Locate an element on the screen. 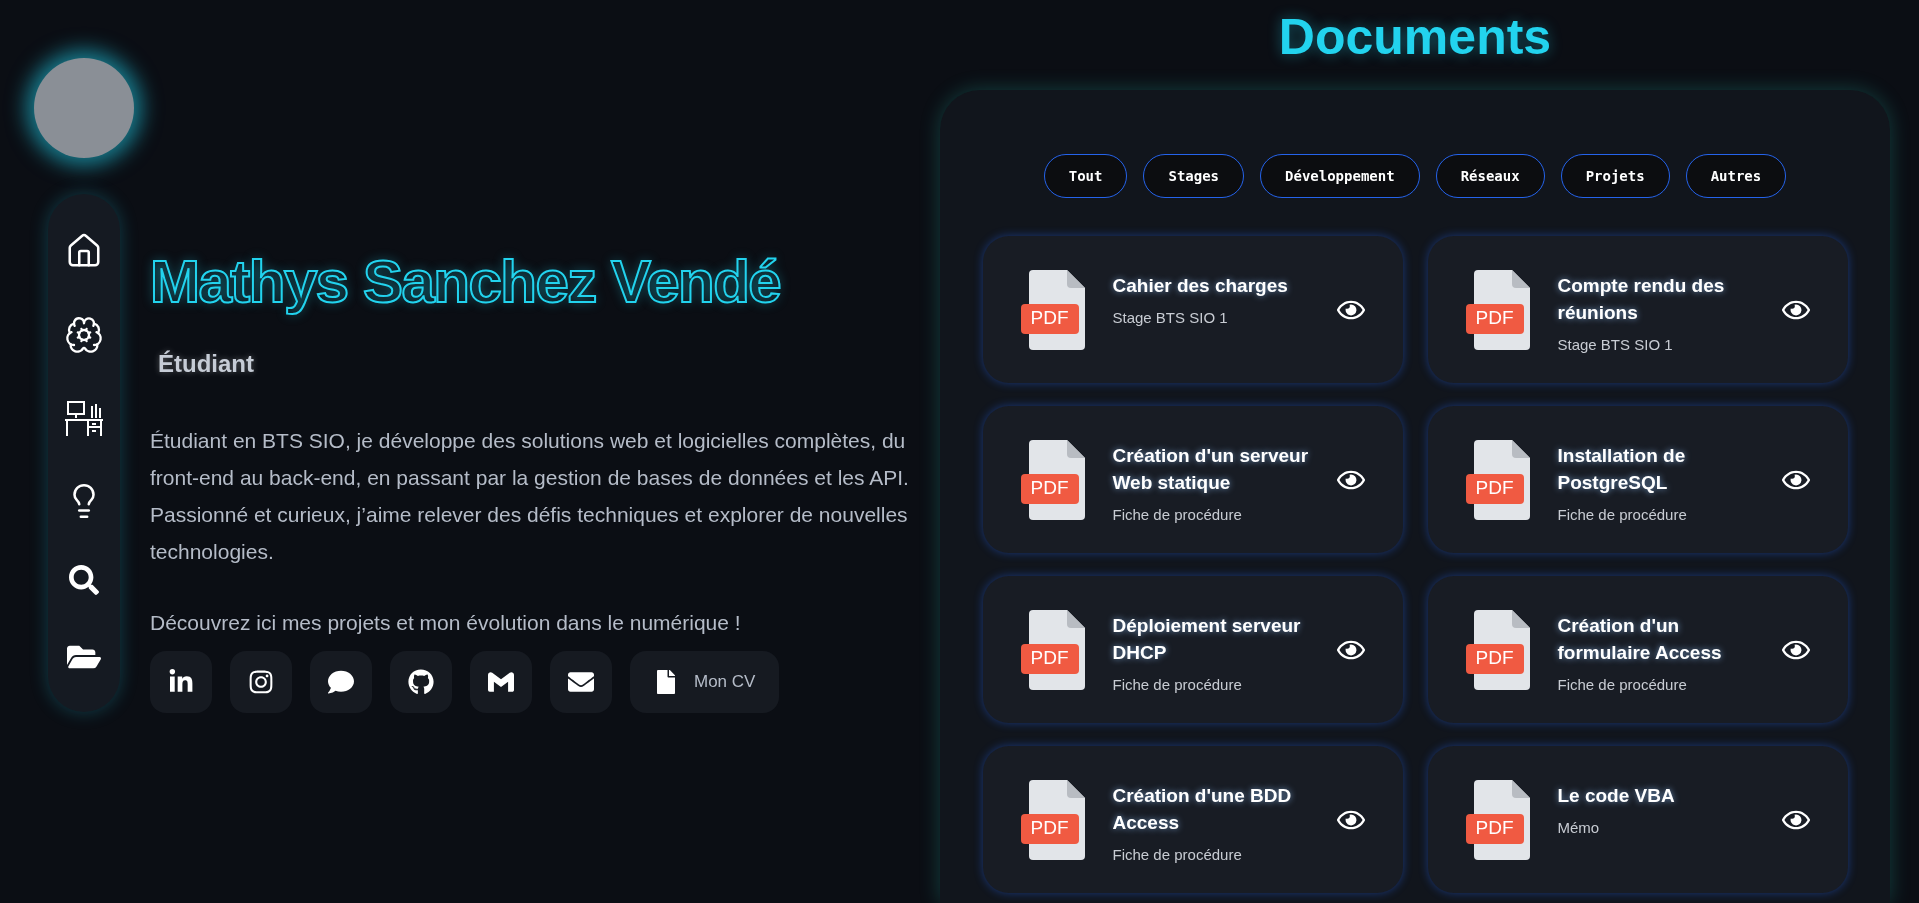 This screenshot has width=1919, height=903. search-icon is located at coordinates (84, 579).